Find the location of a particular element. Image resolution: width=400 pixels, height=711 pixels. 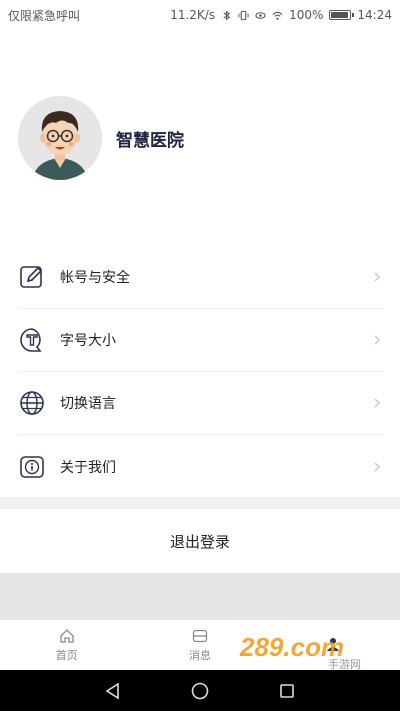

eye-comfort-icon is located at coordinates (260, 15).